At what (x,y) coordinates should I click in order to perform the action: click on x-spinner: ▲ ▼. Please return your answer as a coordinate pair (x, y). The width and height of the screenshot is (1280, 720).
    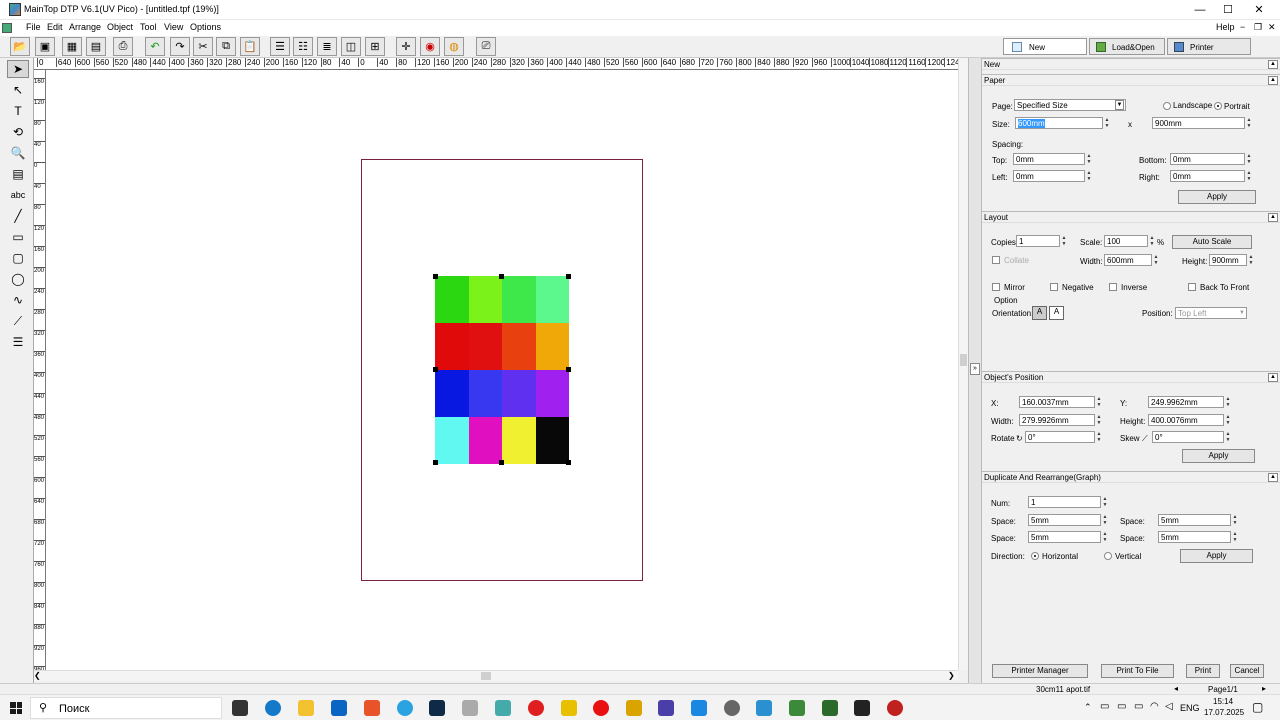
    Looking at the image, I should click on (1099, 402).